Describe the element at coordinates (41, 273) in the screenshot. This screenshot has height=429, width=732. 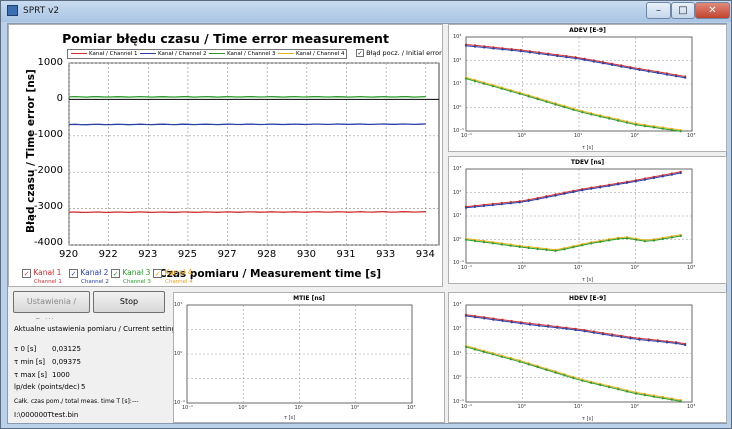
I see `channel-1-checkbox: ✓ Kanał 1` at that location.